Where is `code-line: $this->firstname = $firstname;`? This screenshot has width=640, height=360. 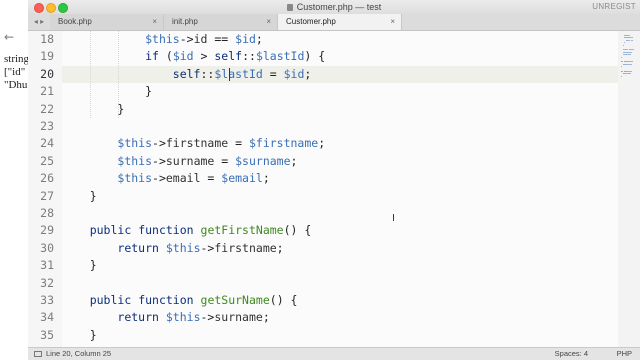
code-line: $this->firstname = $firstname; is located at coordinates (340, 143).